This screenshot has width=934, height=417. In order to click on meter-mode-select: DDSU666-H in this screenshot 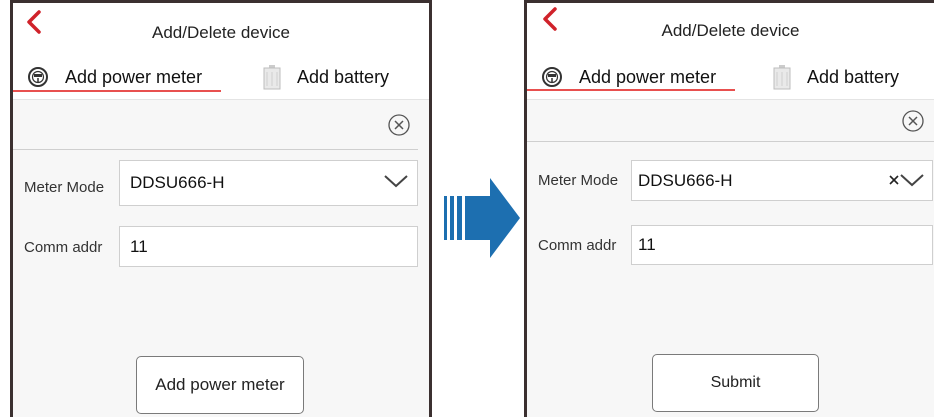, I will do `click(268, 183)`.